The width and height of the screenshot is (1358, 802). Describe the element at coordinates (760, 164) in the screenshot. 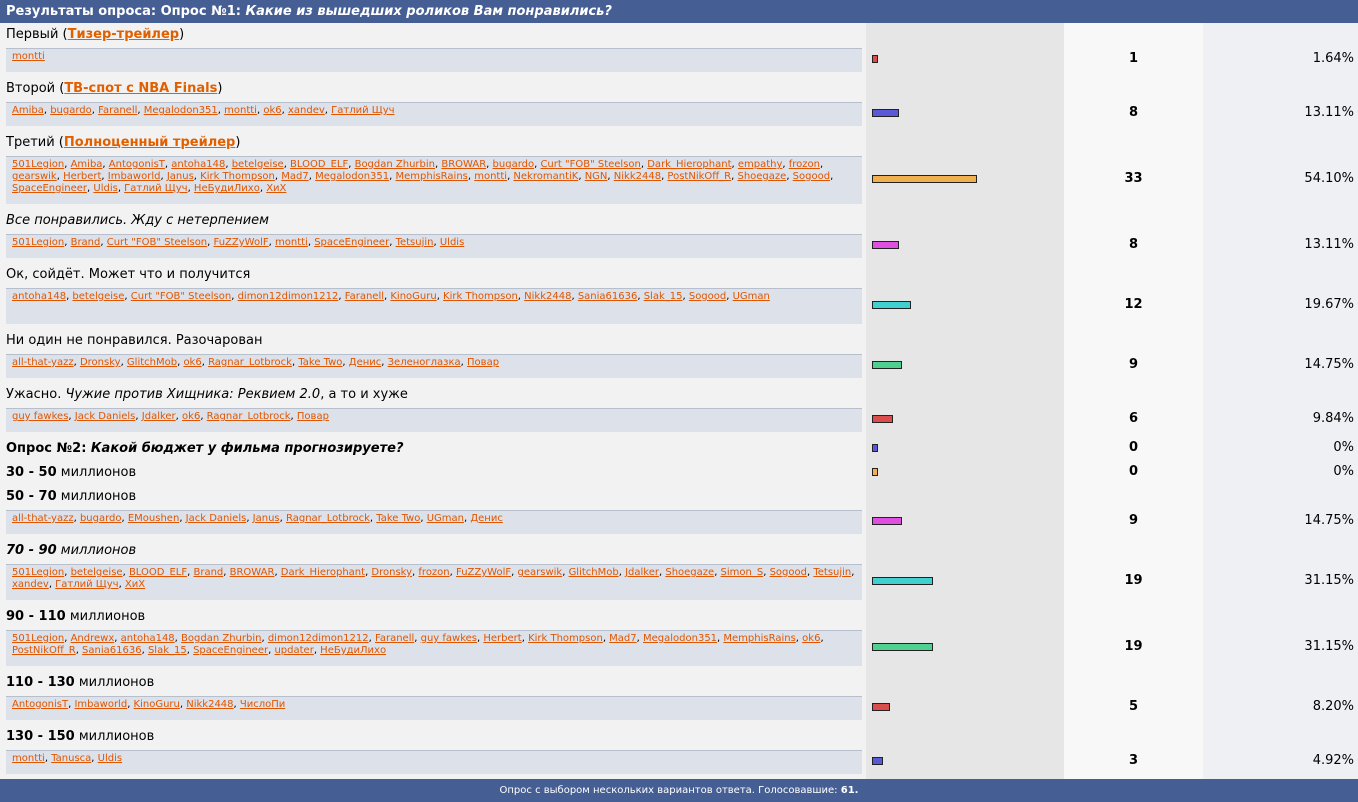

I see `voter-link: empathy` at that location.